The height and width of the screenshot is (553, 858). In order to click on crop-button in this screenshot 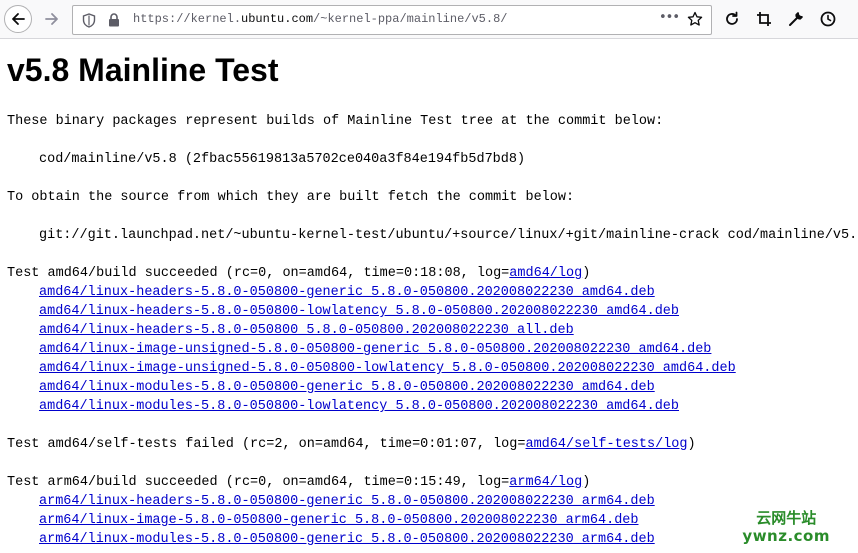, I will do `click(764, 19)`.